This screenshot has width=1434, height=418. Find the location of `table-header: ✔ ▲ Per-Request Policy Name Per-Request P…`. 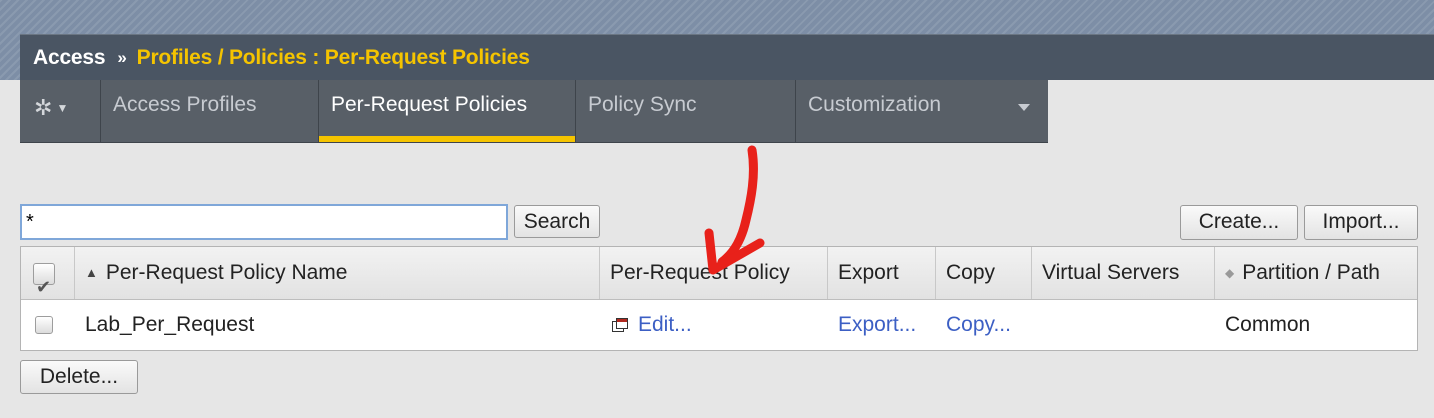

table-header: ✔ ▲ Per-Request Policy Name Per-Request P… is located at coordinates (719, 273).